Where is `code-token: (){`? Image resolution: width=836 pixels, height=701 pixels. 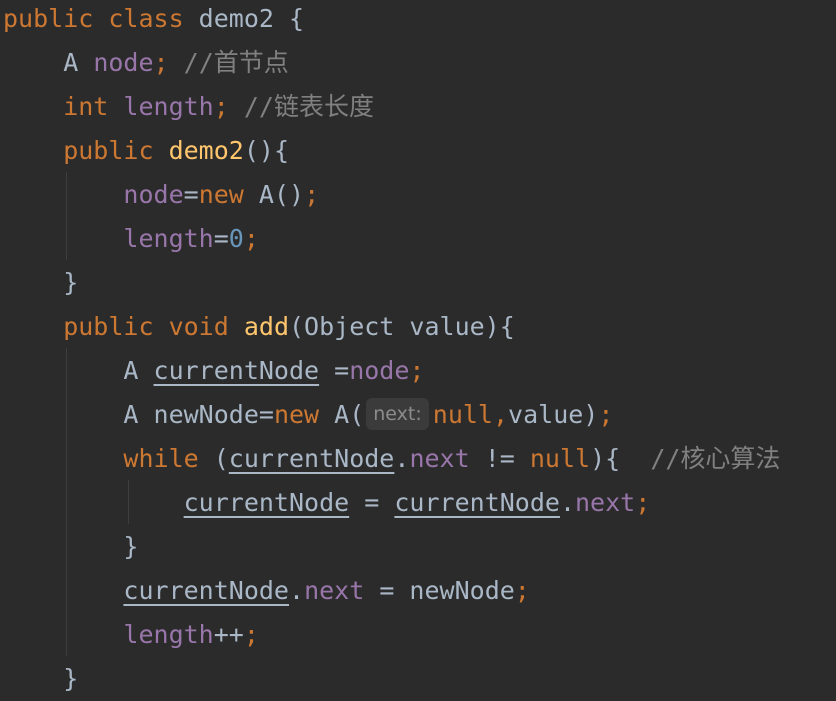
code-token: (){ is located at coordinates (266, 150).